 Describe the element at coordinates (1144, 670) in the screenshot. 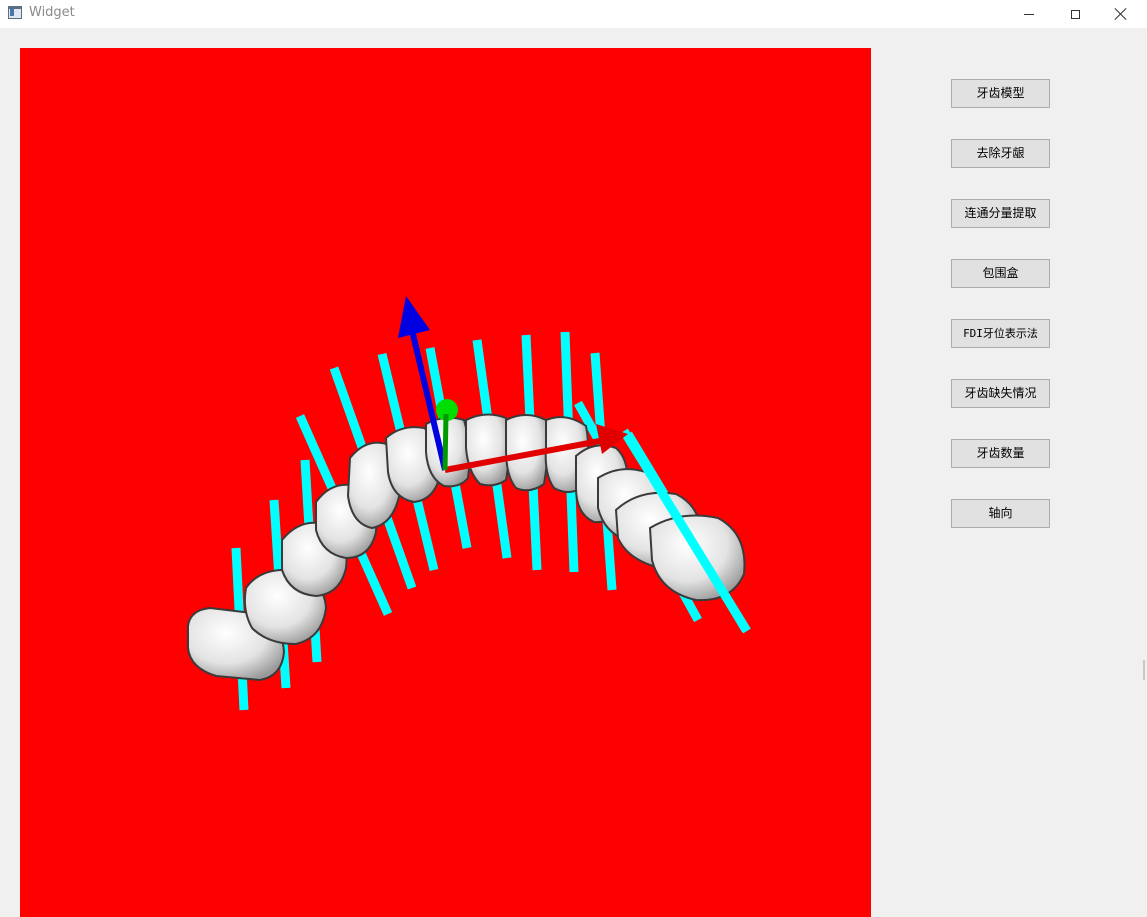

I see `window-resize-edge` at that location.